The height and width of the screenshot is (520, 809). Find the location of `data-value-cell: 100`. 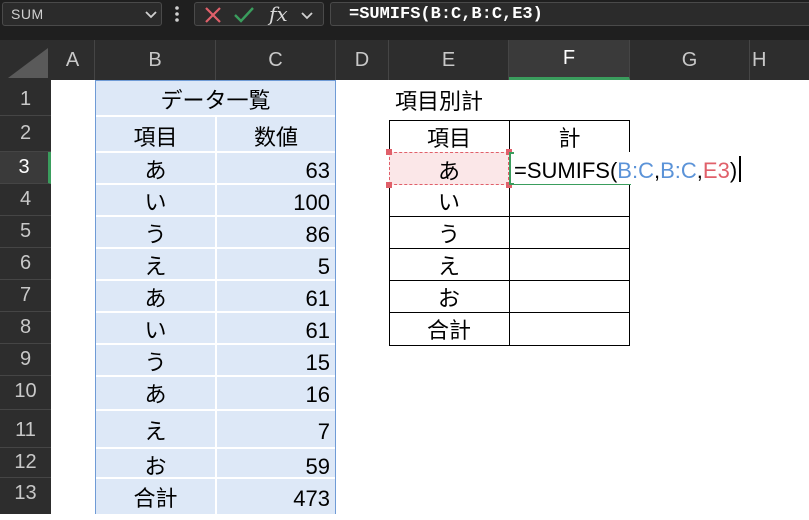

data-value-cell: 100 is located at coordinates (276, 200).